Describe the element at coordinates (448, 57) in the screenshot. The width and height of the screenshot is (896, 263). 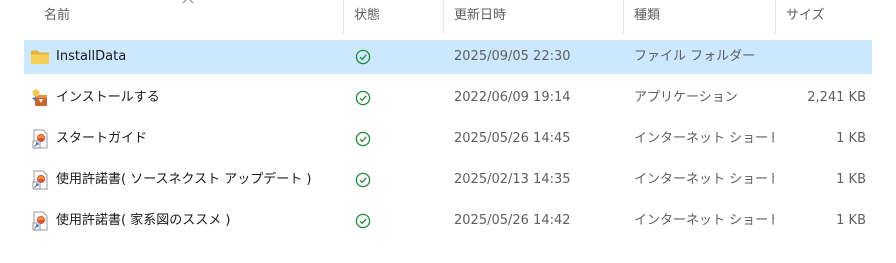
I see `file-row-installdata: InstallData 2025/09/05 22:30 ファイル フォルダー` at that location.